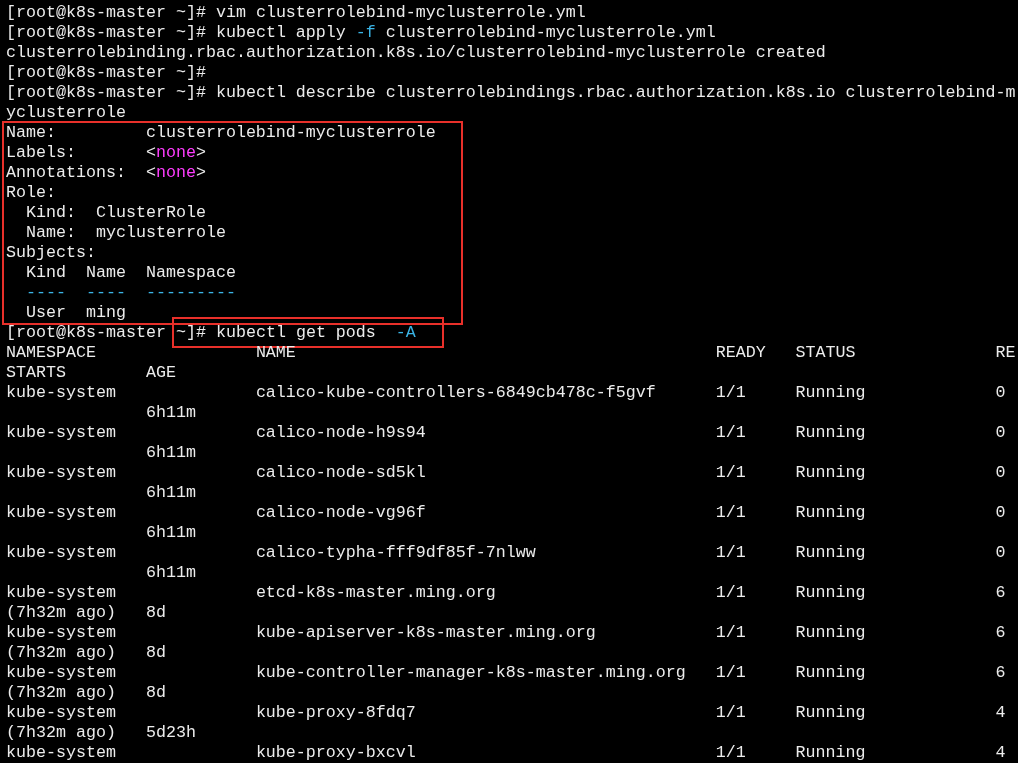 This screenshot has height=763, width=1018. I want to click on table-cell-text: calico-node-vg96f, so click(341, 513).